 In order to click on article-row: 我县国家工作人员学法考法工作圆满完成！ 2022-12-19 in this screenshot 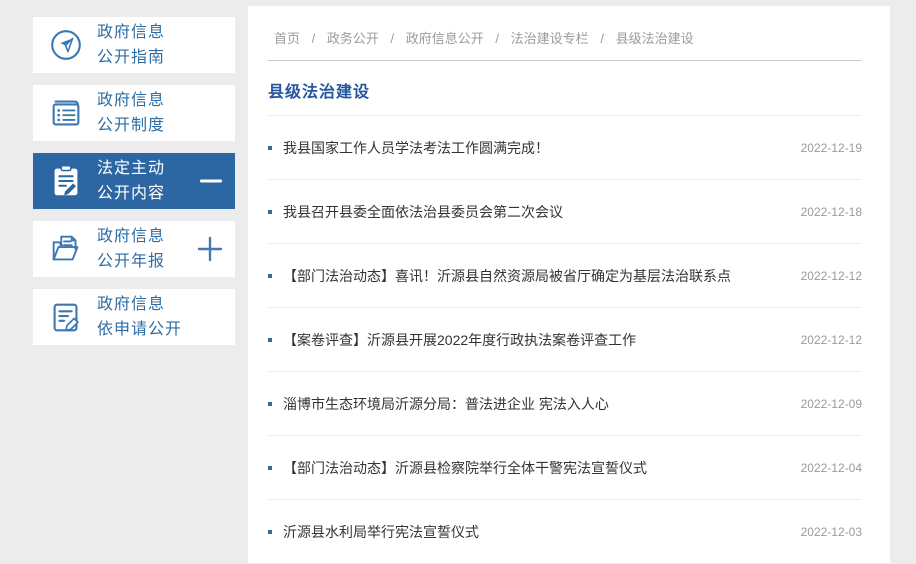, I will do `click(565, 148)`.